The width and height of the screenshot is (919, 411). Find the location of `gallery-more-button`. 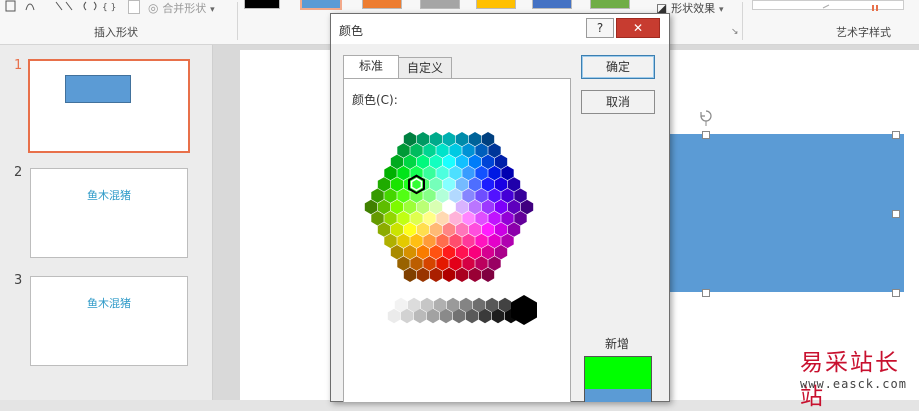

gallery-more-button is located at coordinates (134, 7).